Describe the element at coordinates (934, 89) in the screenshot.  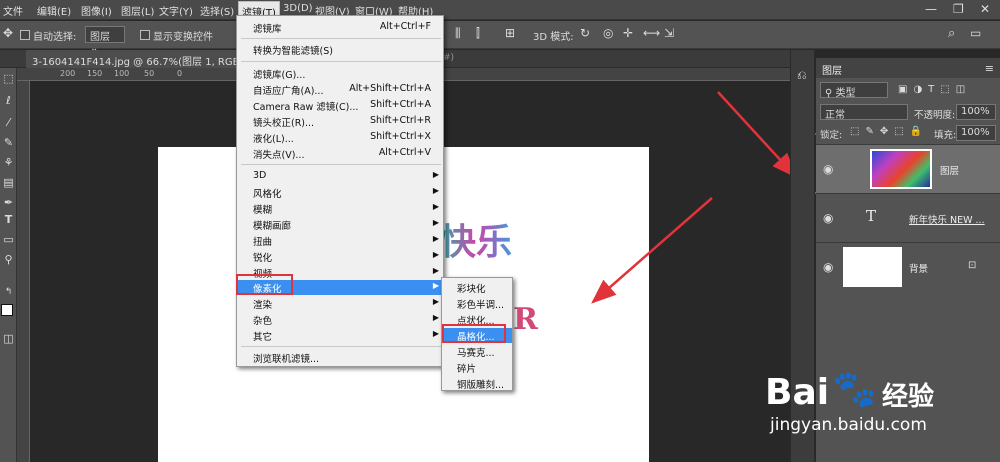
I see `layer-filter-icons: ▣◑T⬚◫` at that location.